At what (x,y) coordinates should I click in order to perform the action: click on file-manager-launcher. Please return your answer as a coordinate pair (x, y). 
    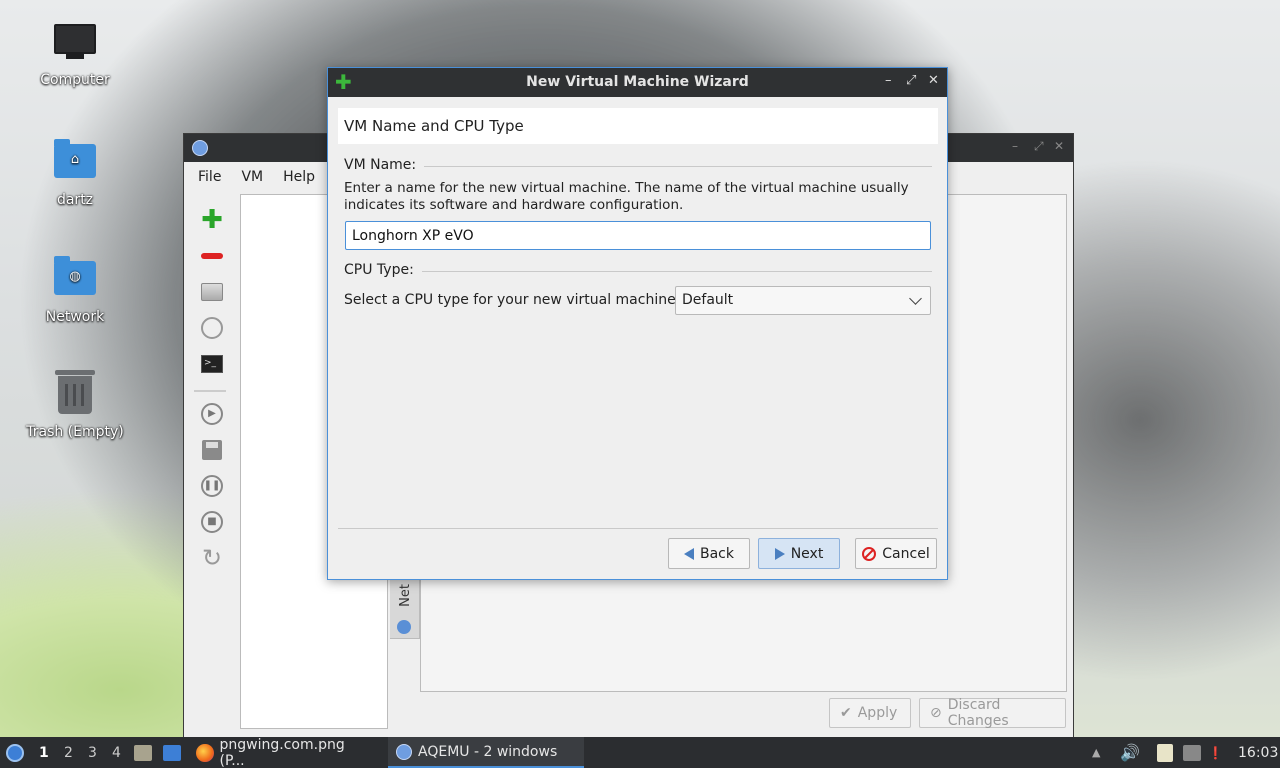
    Looking at the image, I should click on (143, 752).